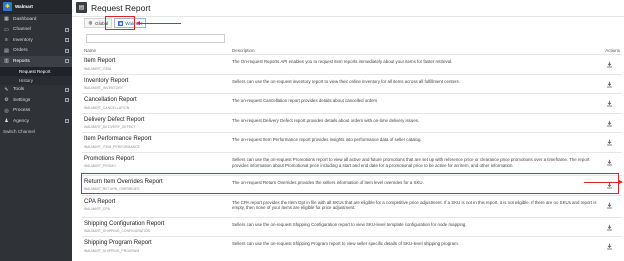  Describe the element at coordinates (6, 110) in the screenshot. I see `process-icon: ◎` at that location.